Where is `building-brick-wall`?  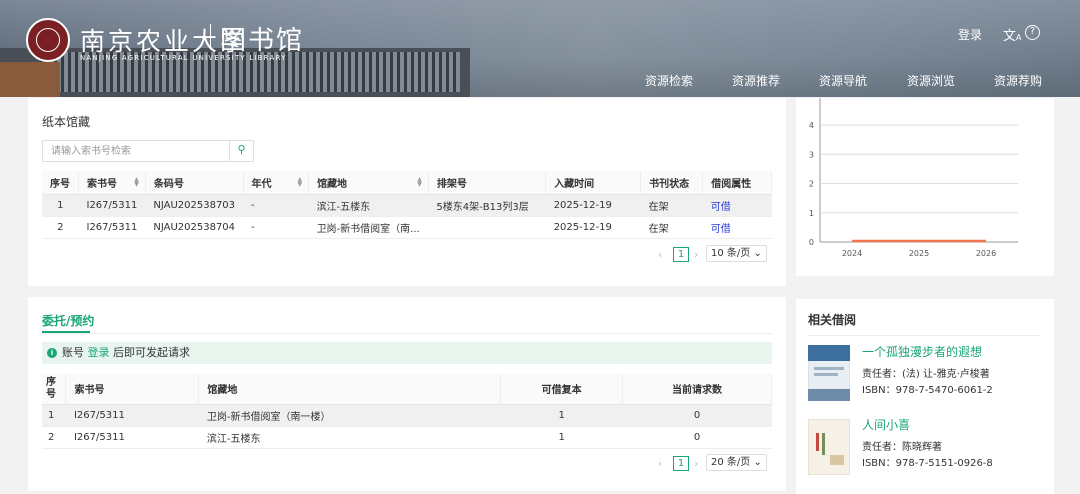
building-brick-wall is located at coordinates (30, 79).